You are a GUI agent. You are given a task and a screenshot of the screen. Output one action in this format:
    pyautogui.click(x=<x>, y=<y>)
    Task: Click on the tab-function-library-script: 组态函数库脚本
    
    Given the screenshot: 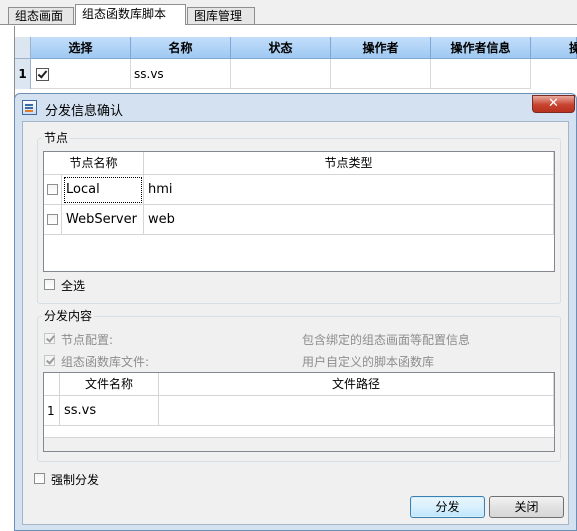 What is the action you would take?
    pyautogui.click(x=130, y=14)
    